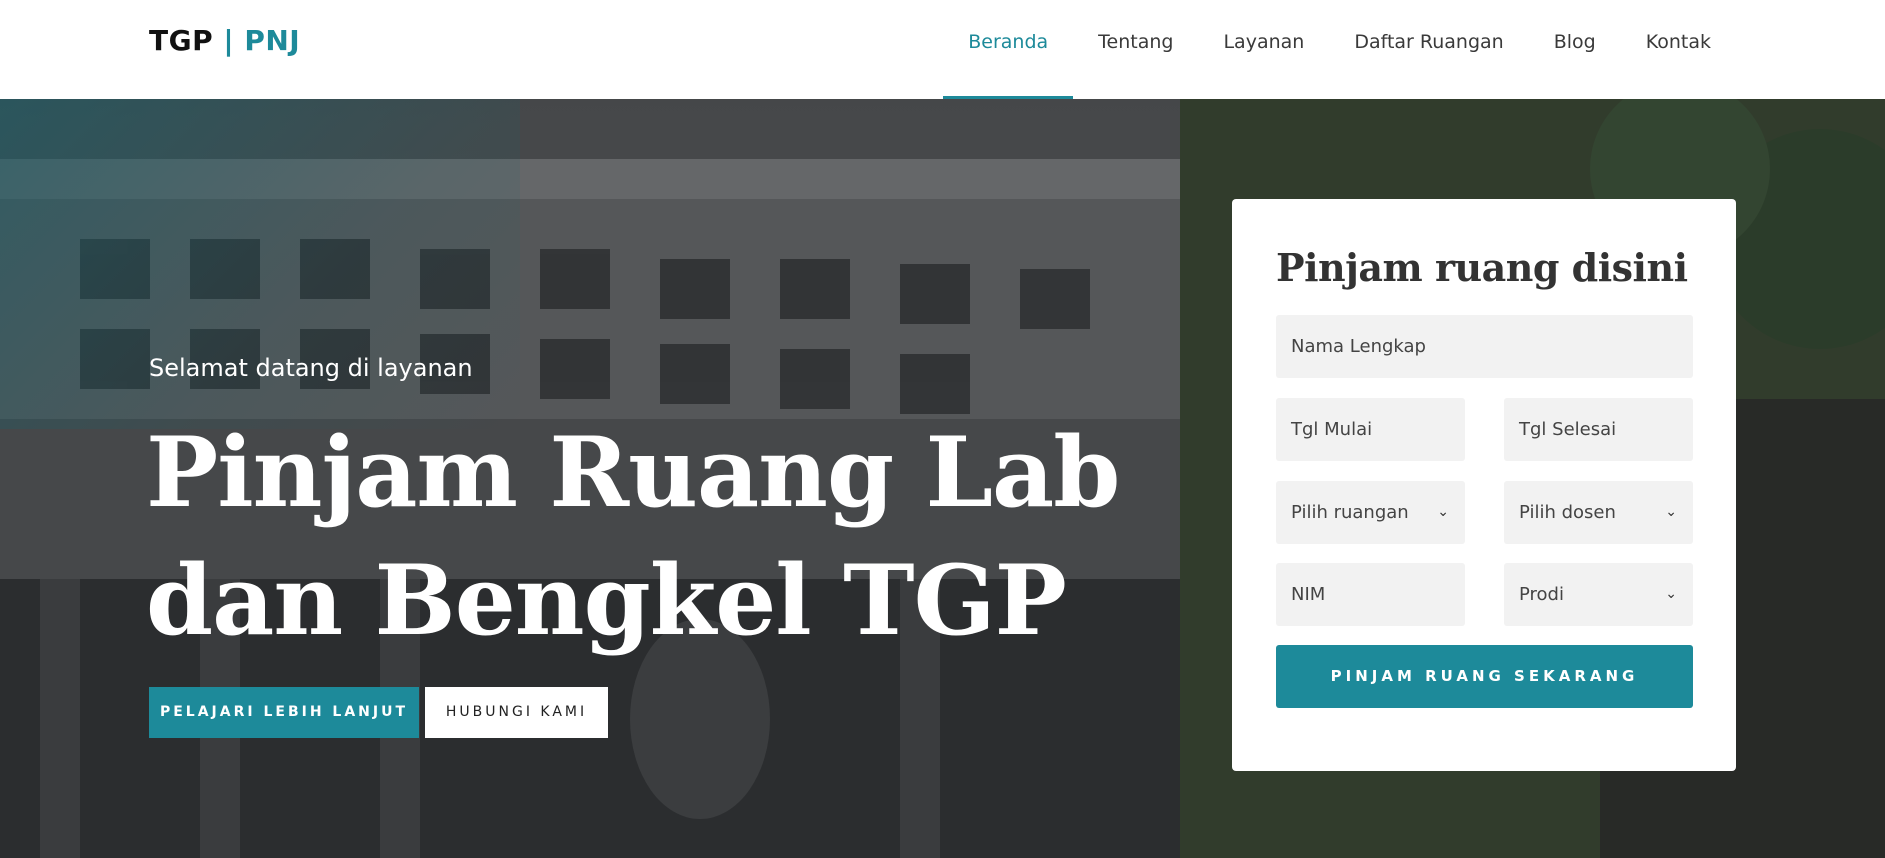  I want to click on brand-logo: TGP | PNJ, so click(224, 40).